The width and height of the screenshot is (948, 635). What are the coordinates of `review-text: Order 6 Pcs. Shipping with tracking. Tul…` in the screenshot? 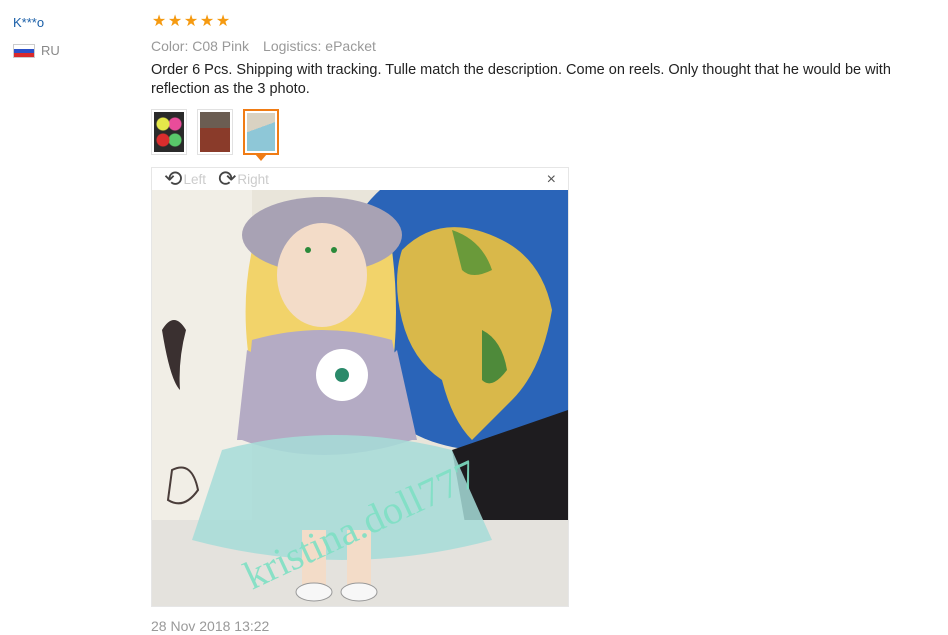 It's located at (521, 79).